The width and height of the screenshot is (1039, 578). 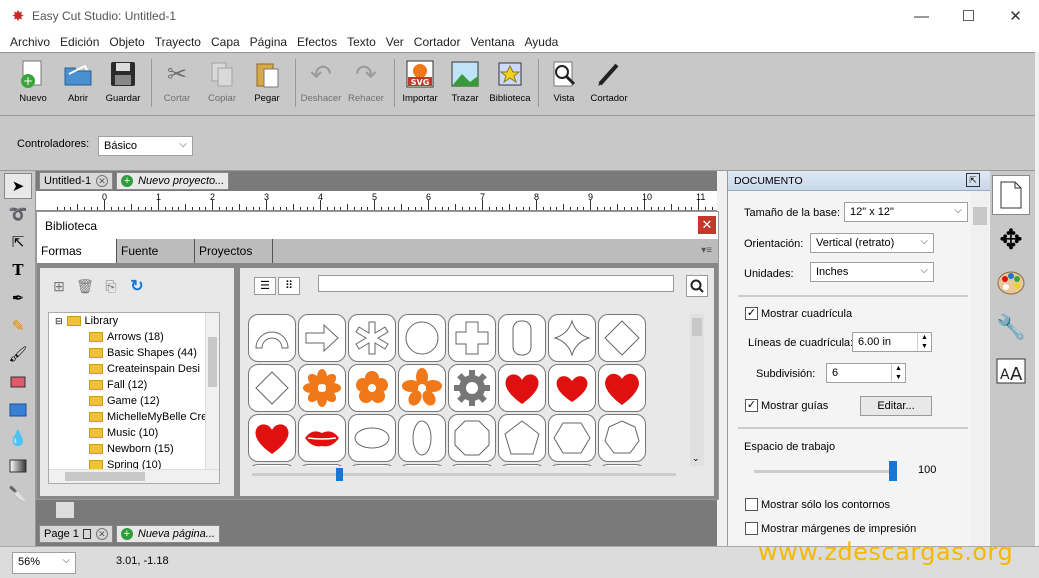 What do you see at coordinates (134, 449) in the screenshot?
I see `list-item: Newborn (15)` at bounding box center [134, 449].